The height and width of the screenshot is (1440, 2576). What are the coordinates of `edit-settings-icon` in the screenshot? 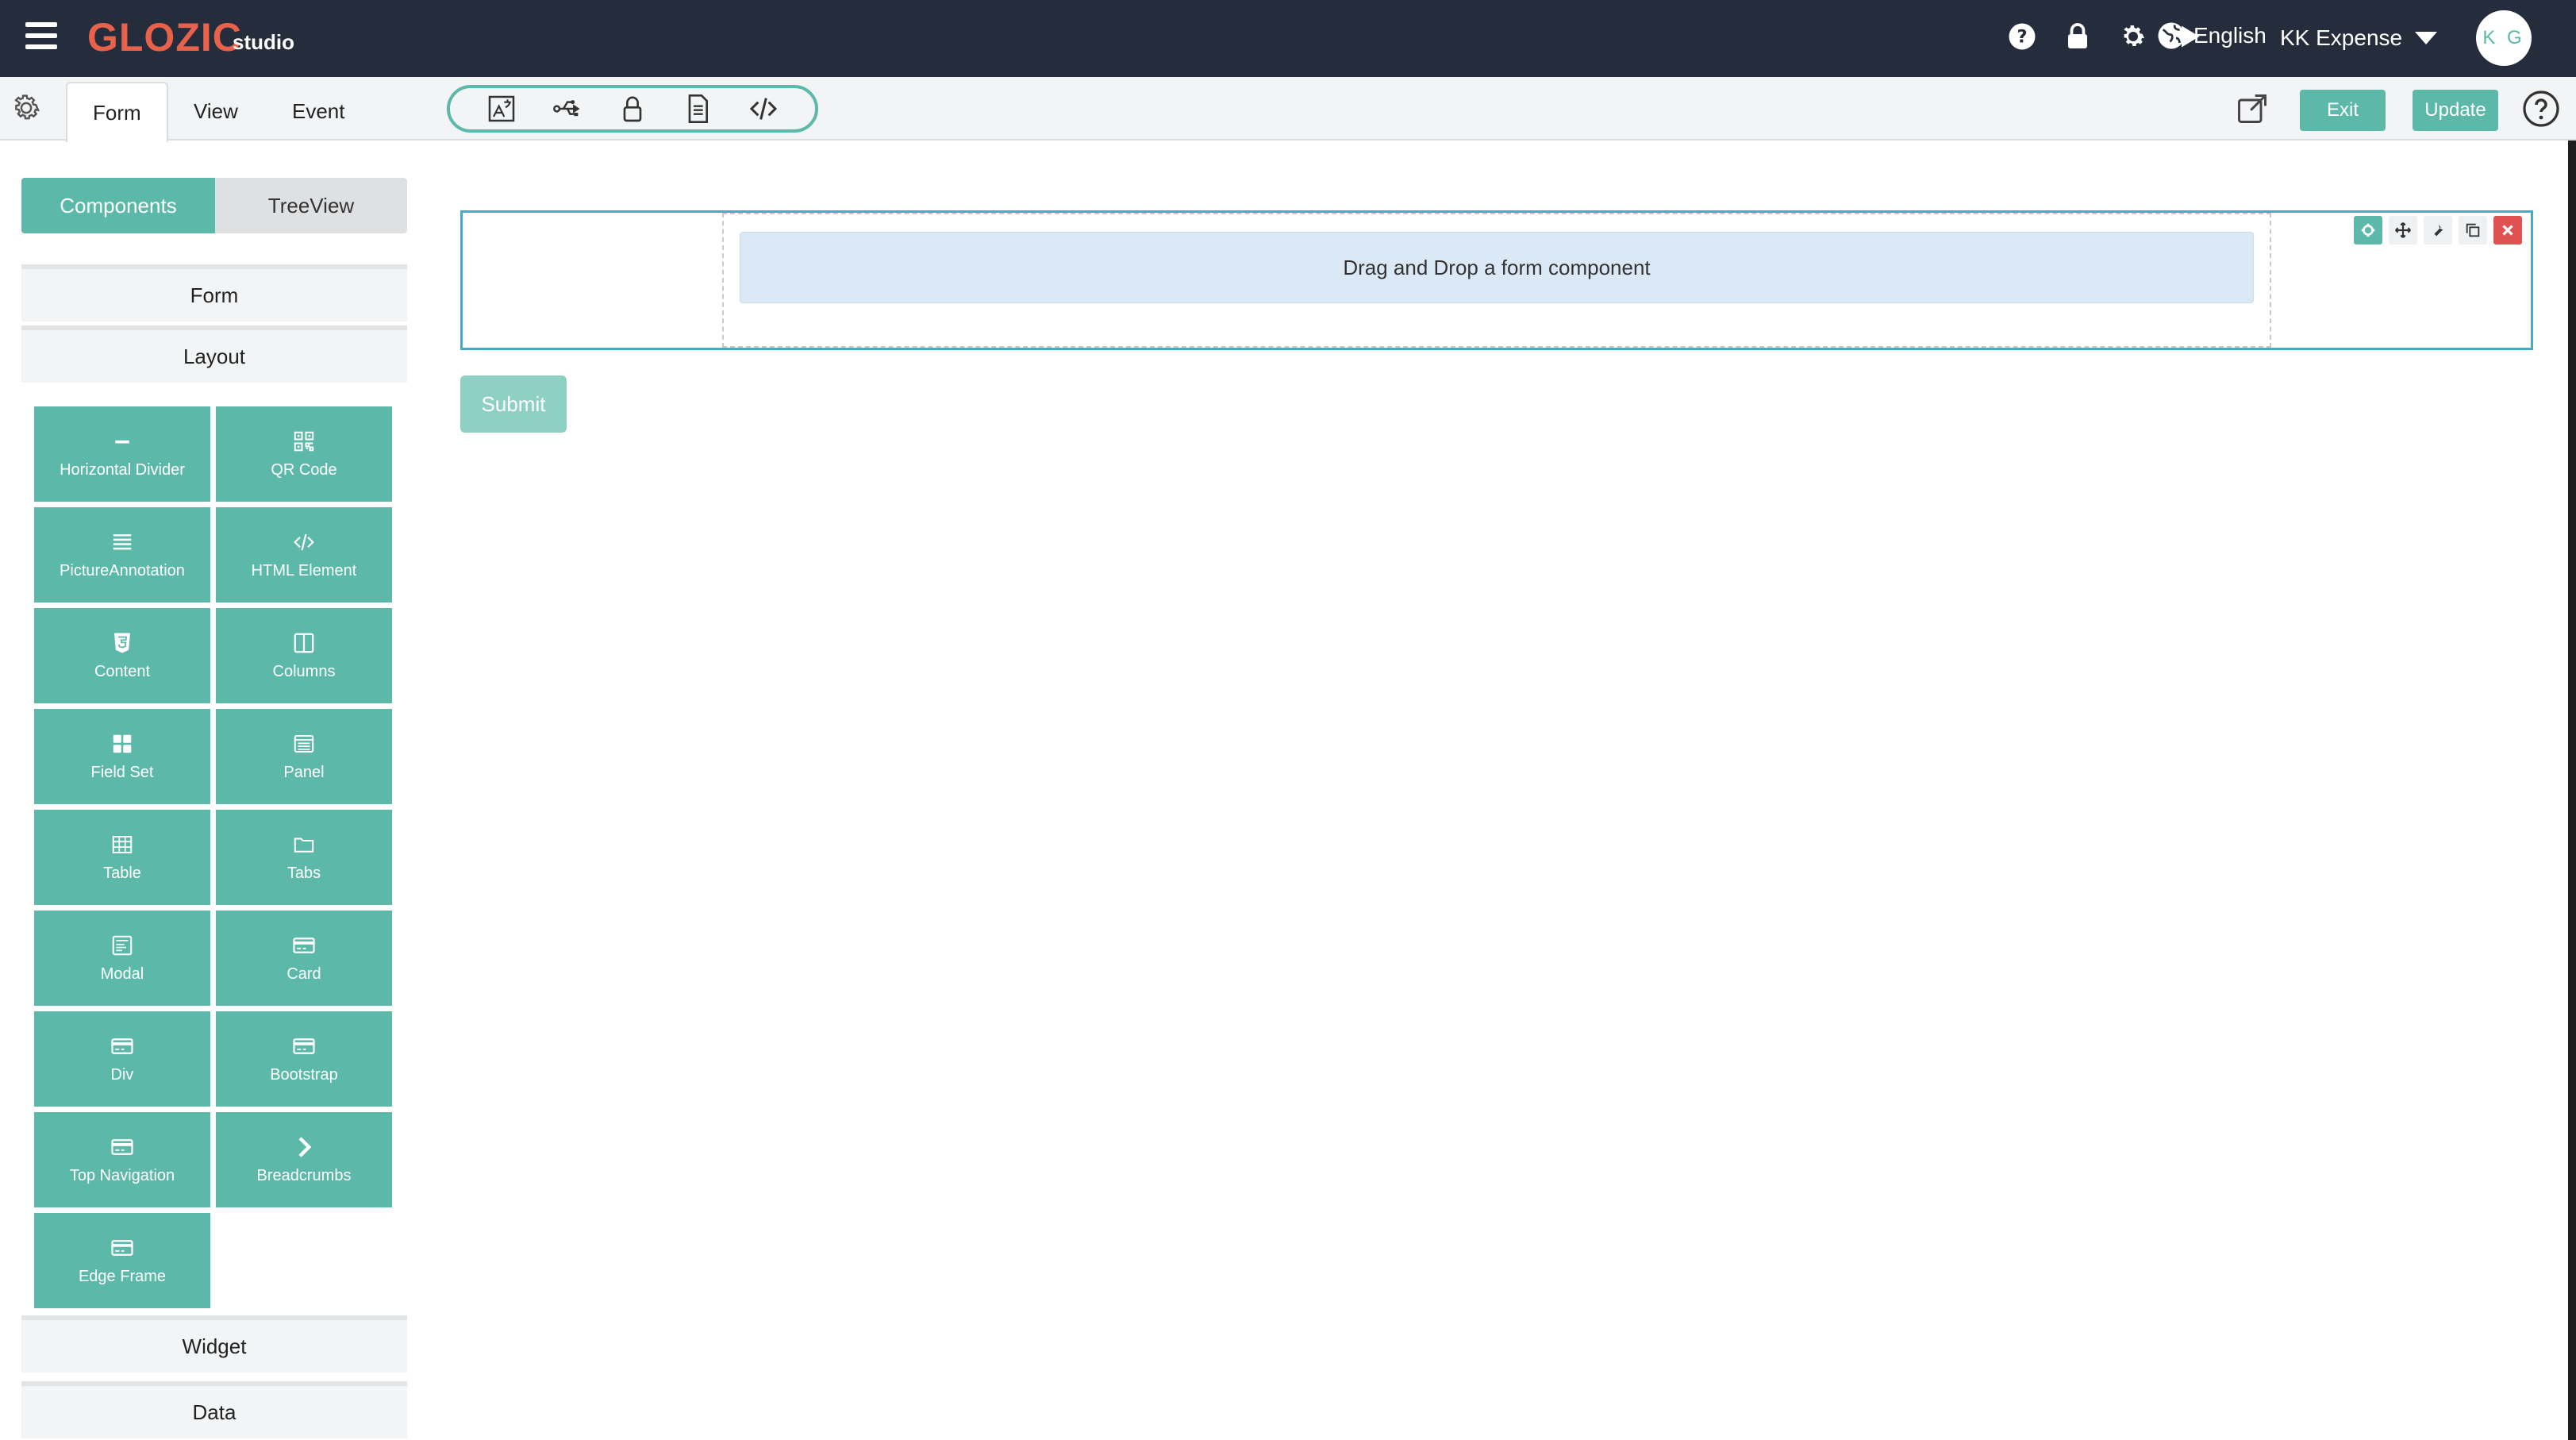 It's located at (2368, 230).